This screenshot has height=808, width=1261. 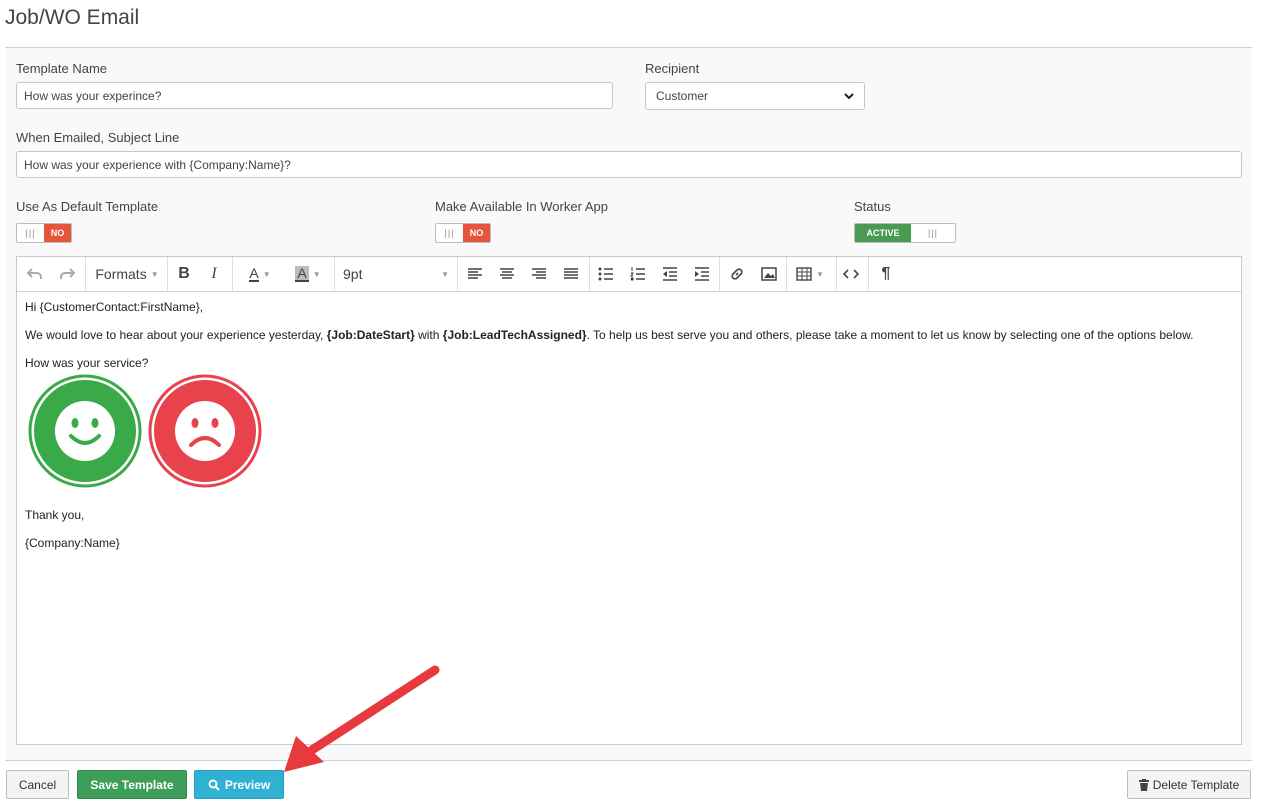 What do you see at coordinates (702, 274) in the screenshot?
I see `indent-icon` at bounding box center [702, 274].